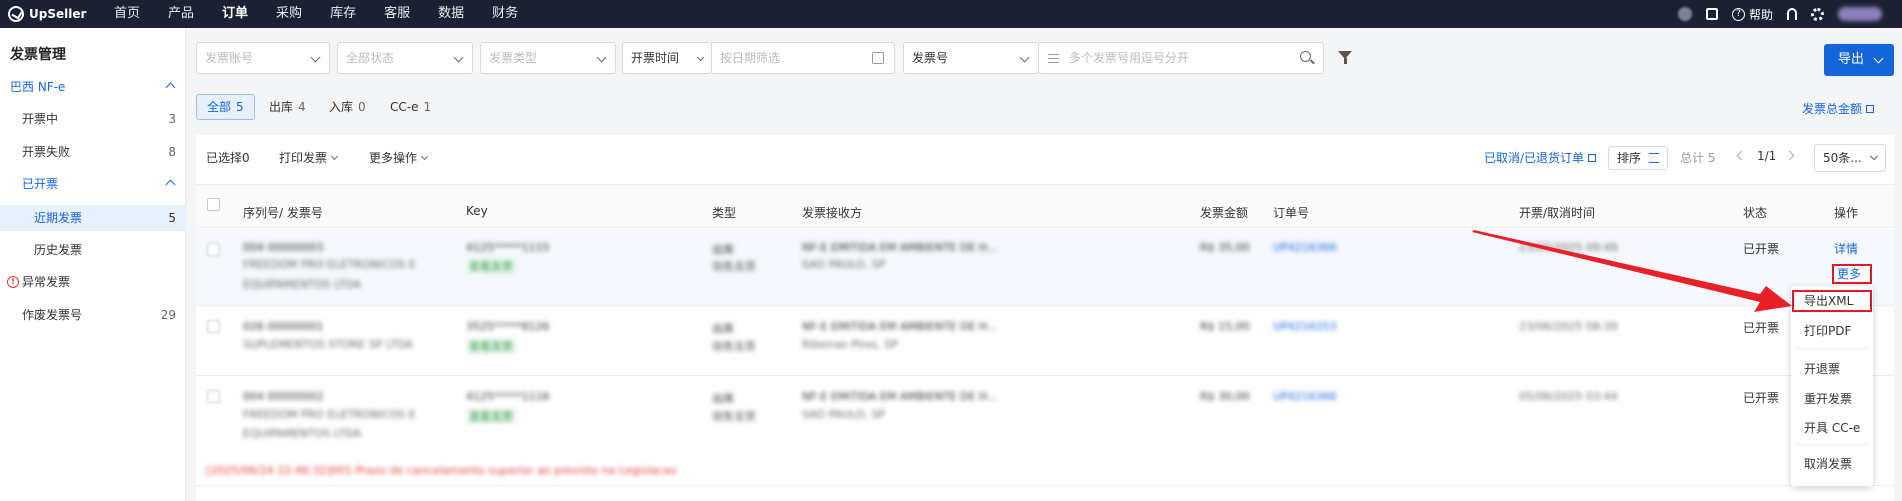 The height and width of the screenshot is (501, 1902). Describe the element at coordinates (1832, 428) in the screenshot. I see `menu-item-issue-cce: 开具 CC-e` at that location.